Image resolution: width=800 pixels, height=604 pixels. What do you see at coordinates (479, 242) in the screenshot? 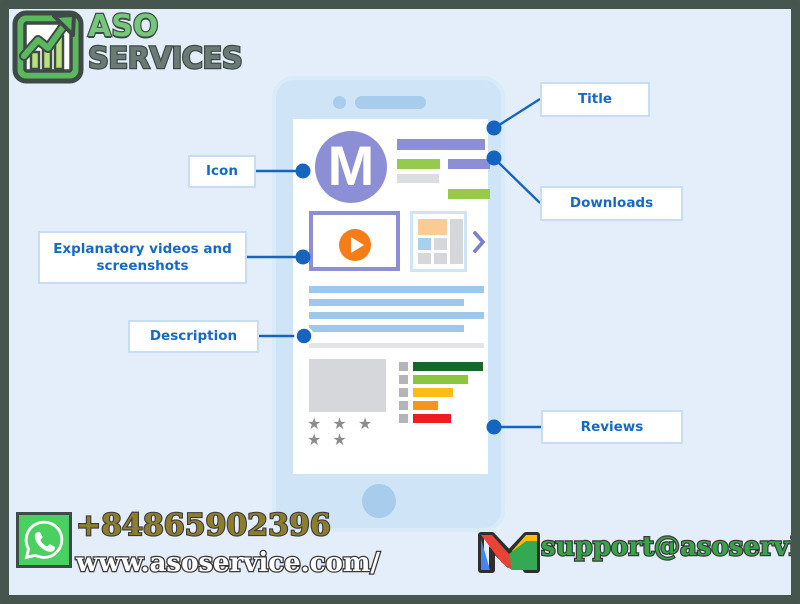
I see `chevron-right-icon` at bounding box center [479, 242].